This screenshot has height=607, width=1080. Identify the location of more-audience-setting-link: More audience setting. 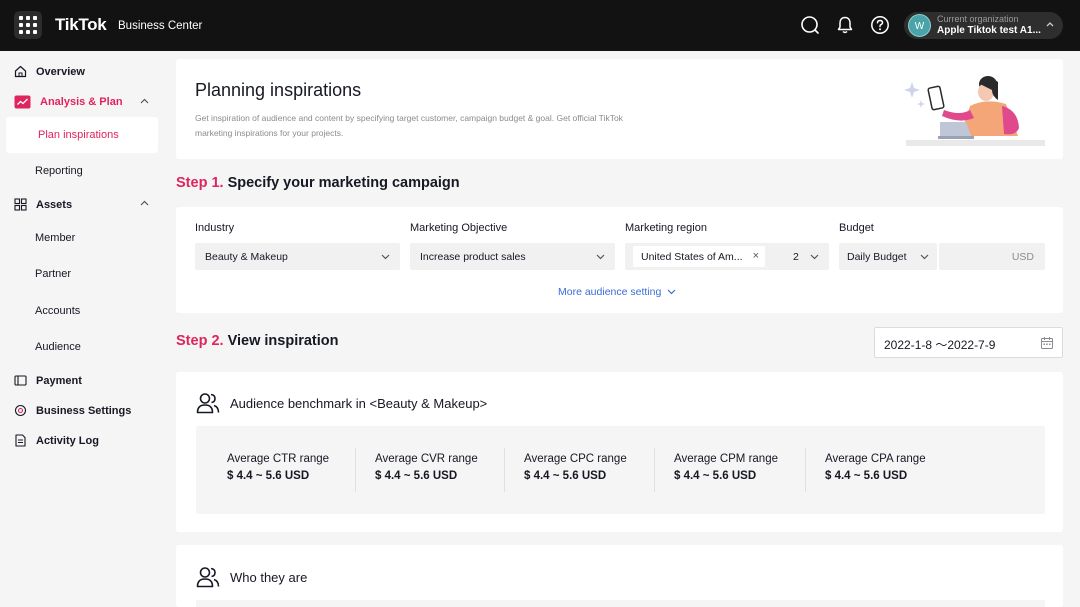
(617, 292).